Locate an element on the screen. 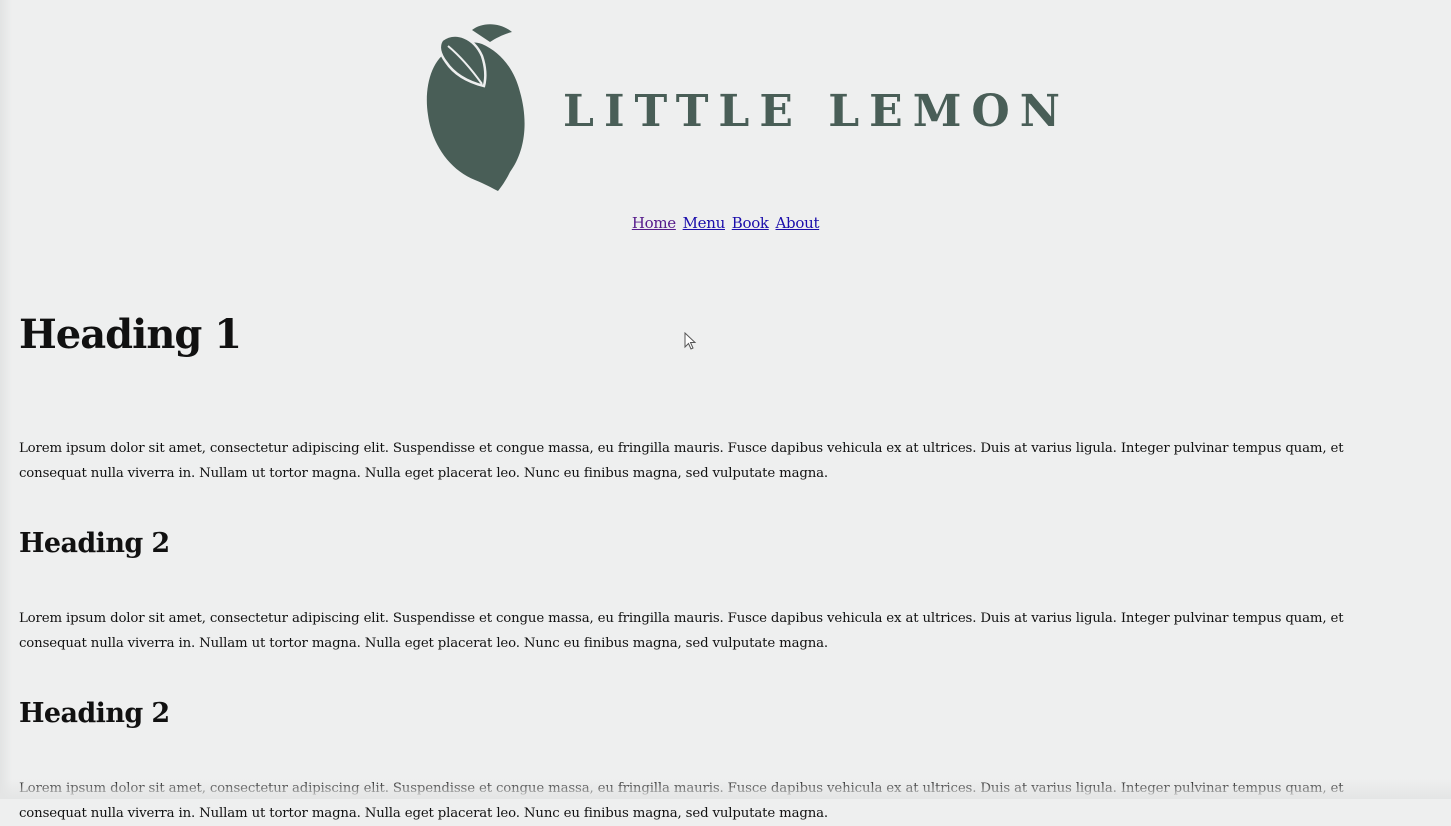 The image size is (1451, 826). lemon-icon is located at coordinates (475, 107).